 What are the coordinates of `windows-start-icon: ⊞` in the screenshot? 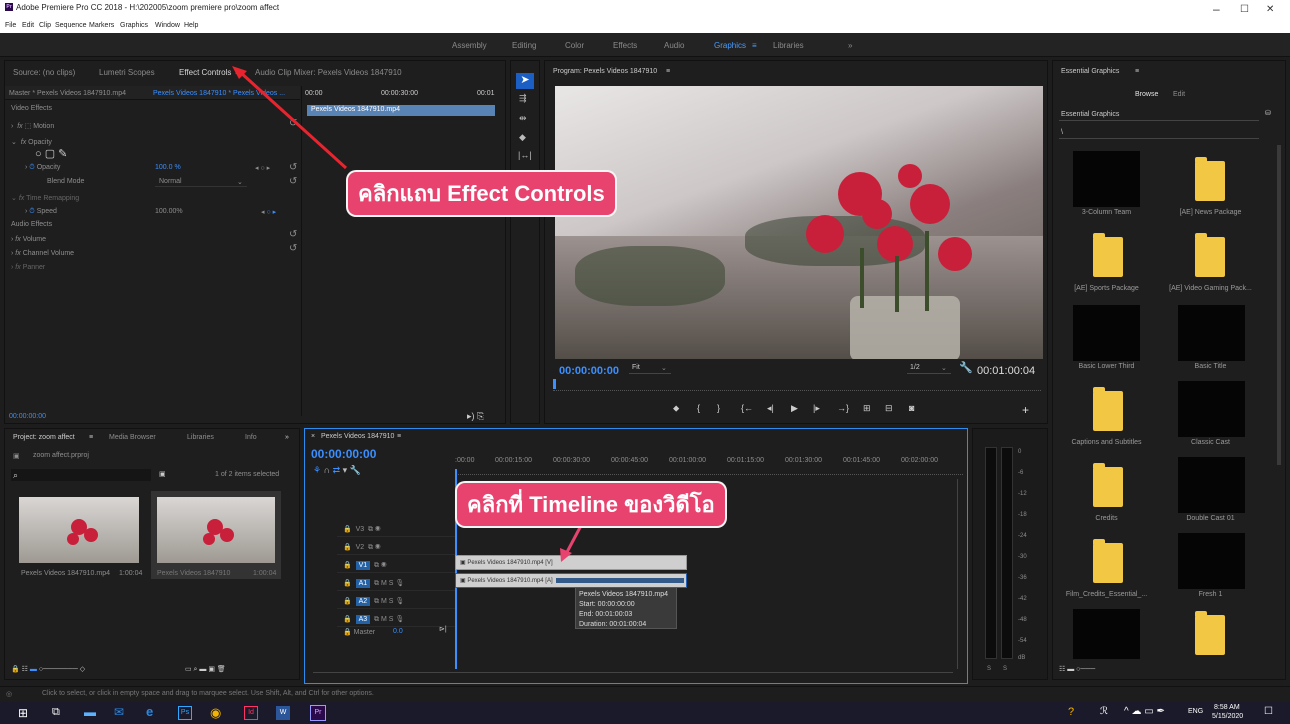 It's located at (23, 713).